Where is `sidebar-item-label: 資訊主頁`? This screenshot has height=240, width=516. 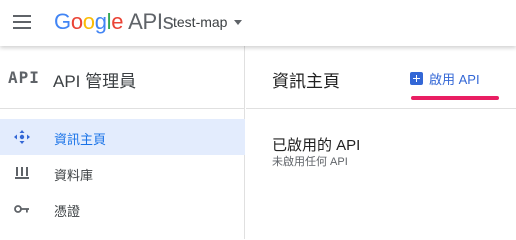
sidebar-item-label: 資訊主頁 is located at coordinates (80, 139).